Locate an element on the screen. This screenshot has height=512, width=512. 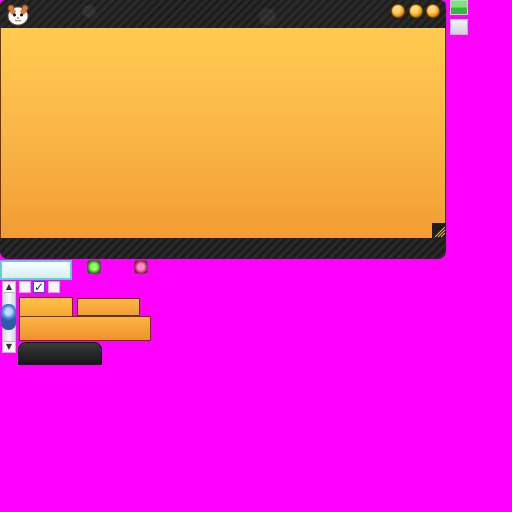
text-input is located at coordinates (36, 270).